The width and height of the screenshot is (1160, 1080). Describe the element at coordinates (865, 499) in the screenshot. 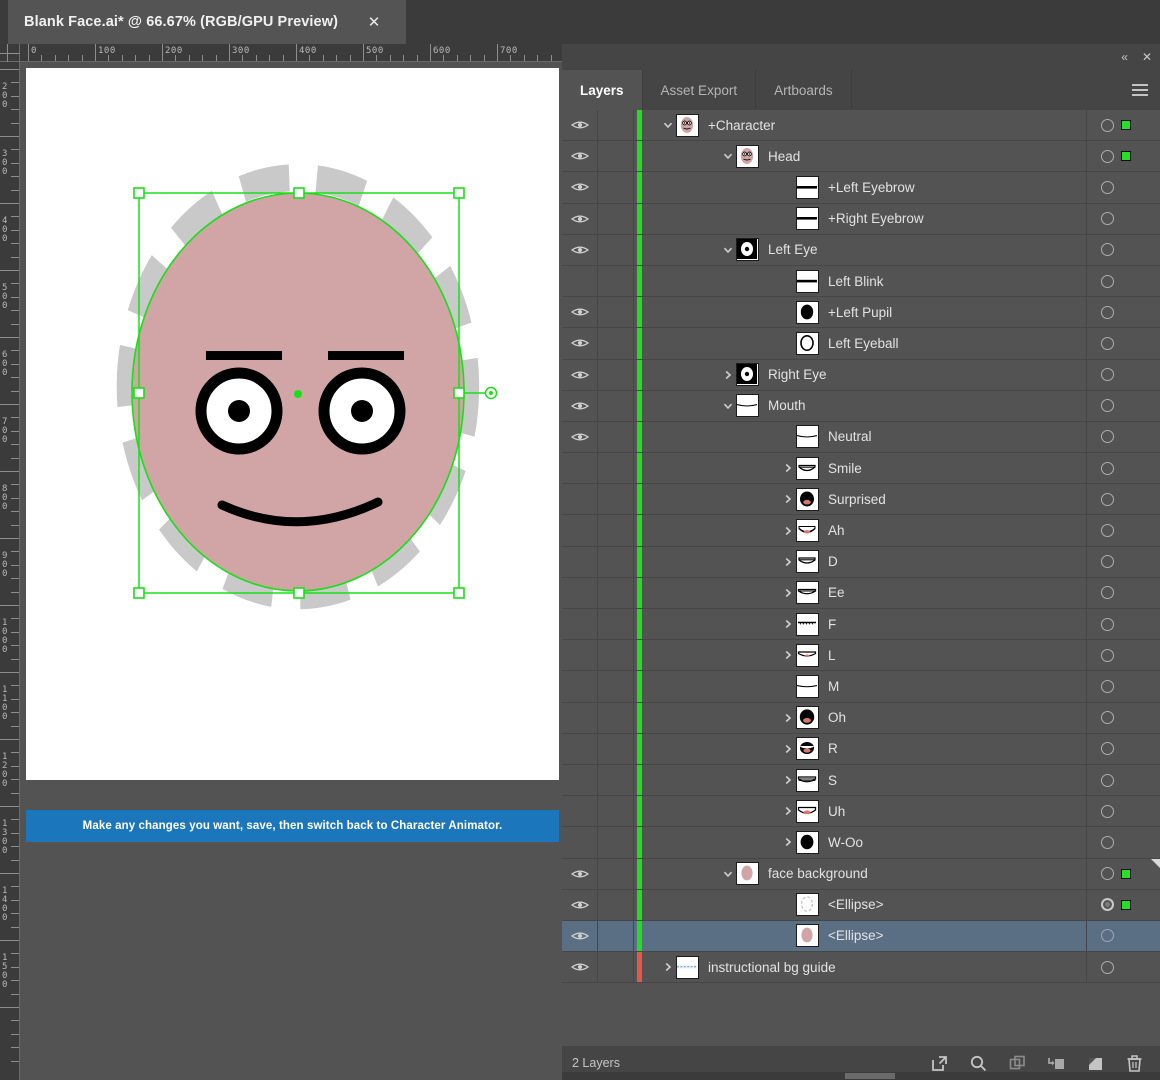

I see `layer-main-cell: Surprised` at that location.